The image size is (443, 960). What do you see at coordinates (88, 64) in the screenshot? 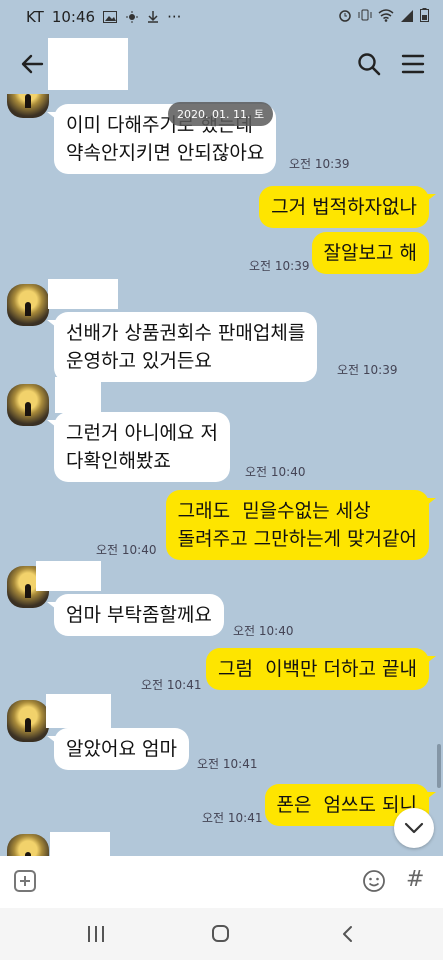
I see `chat-title-redacted` at bounding box center [88, 64].